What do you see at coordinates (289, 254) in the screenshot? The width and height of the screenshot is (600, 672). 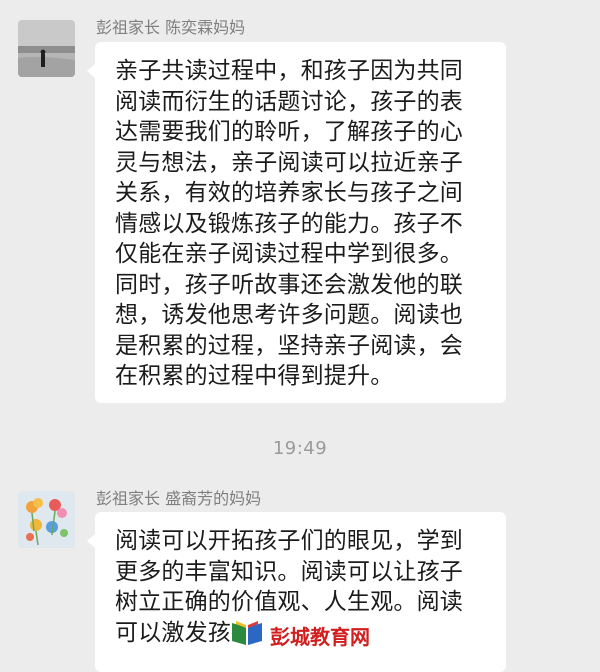 I see `message-line: 仅能在亲子阅读过程中学到很多。` at bounding box center [289, 254].